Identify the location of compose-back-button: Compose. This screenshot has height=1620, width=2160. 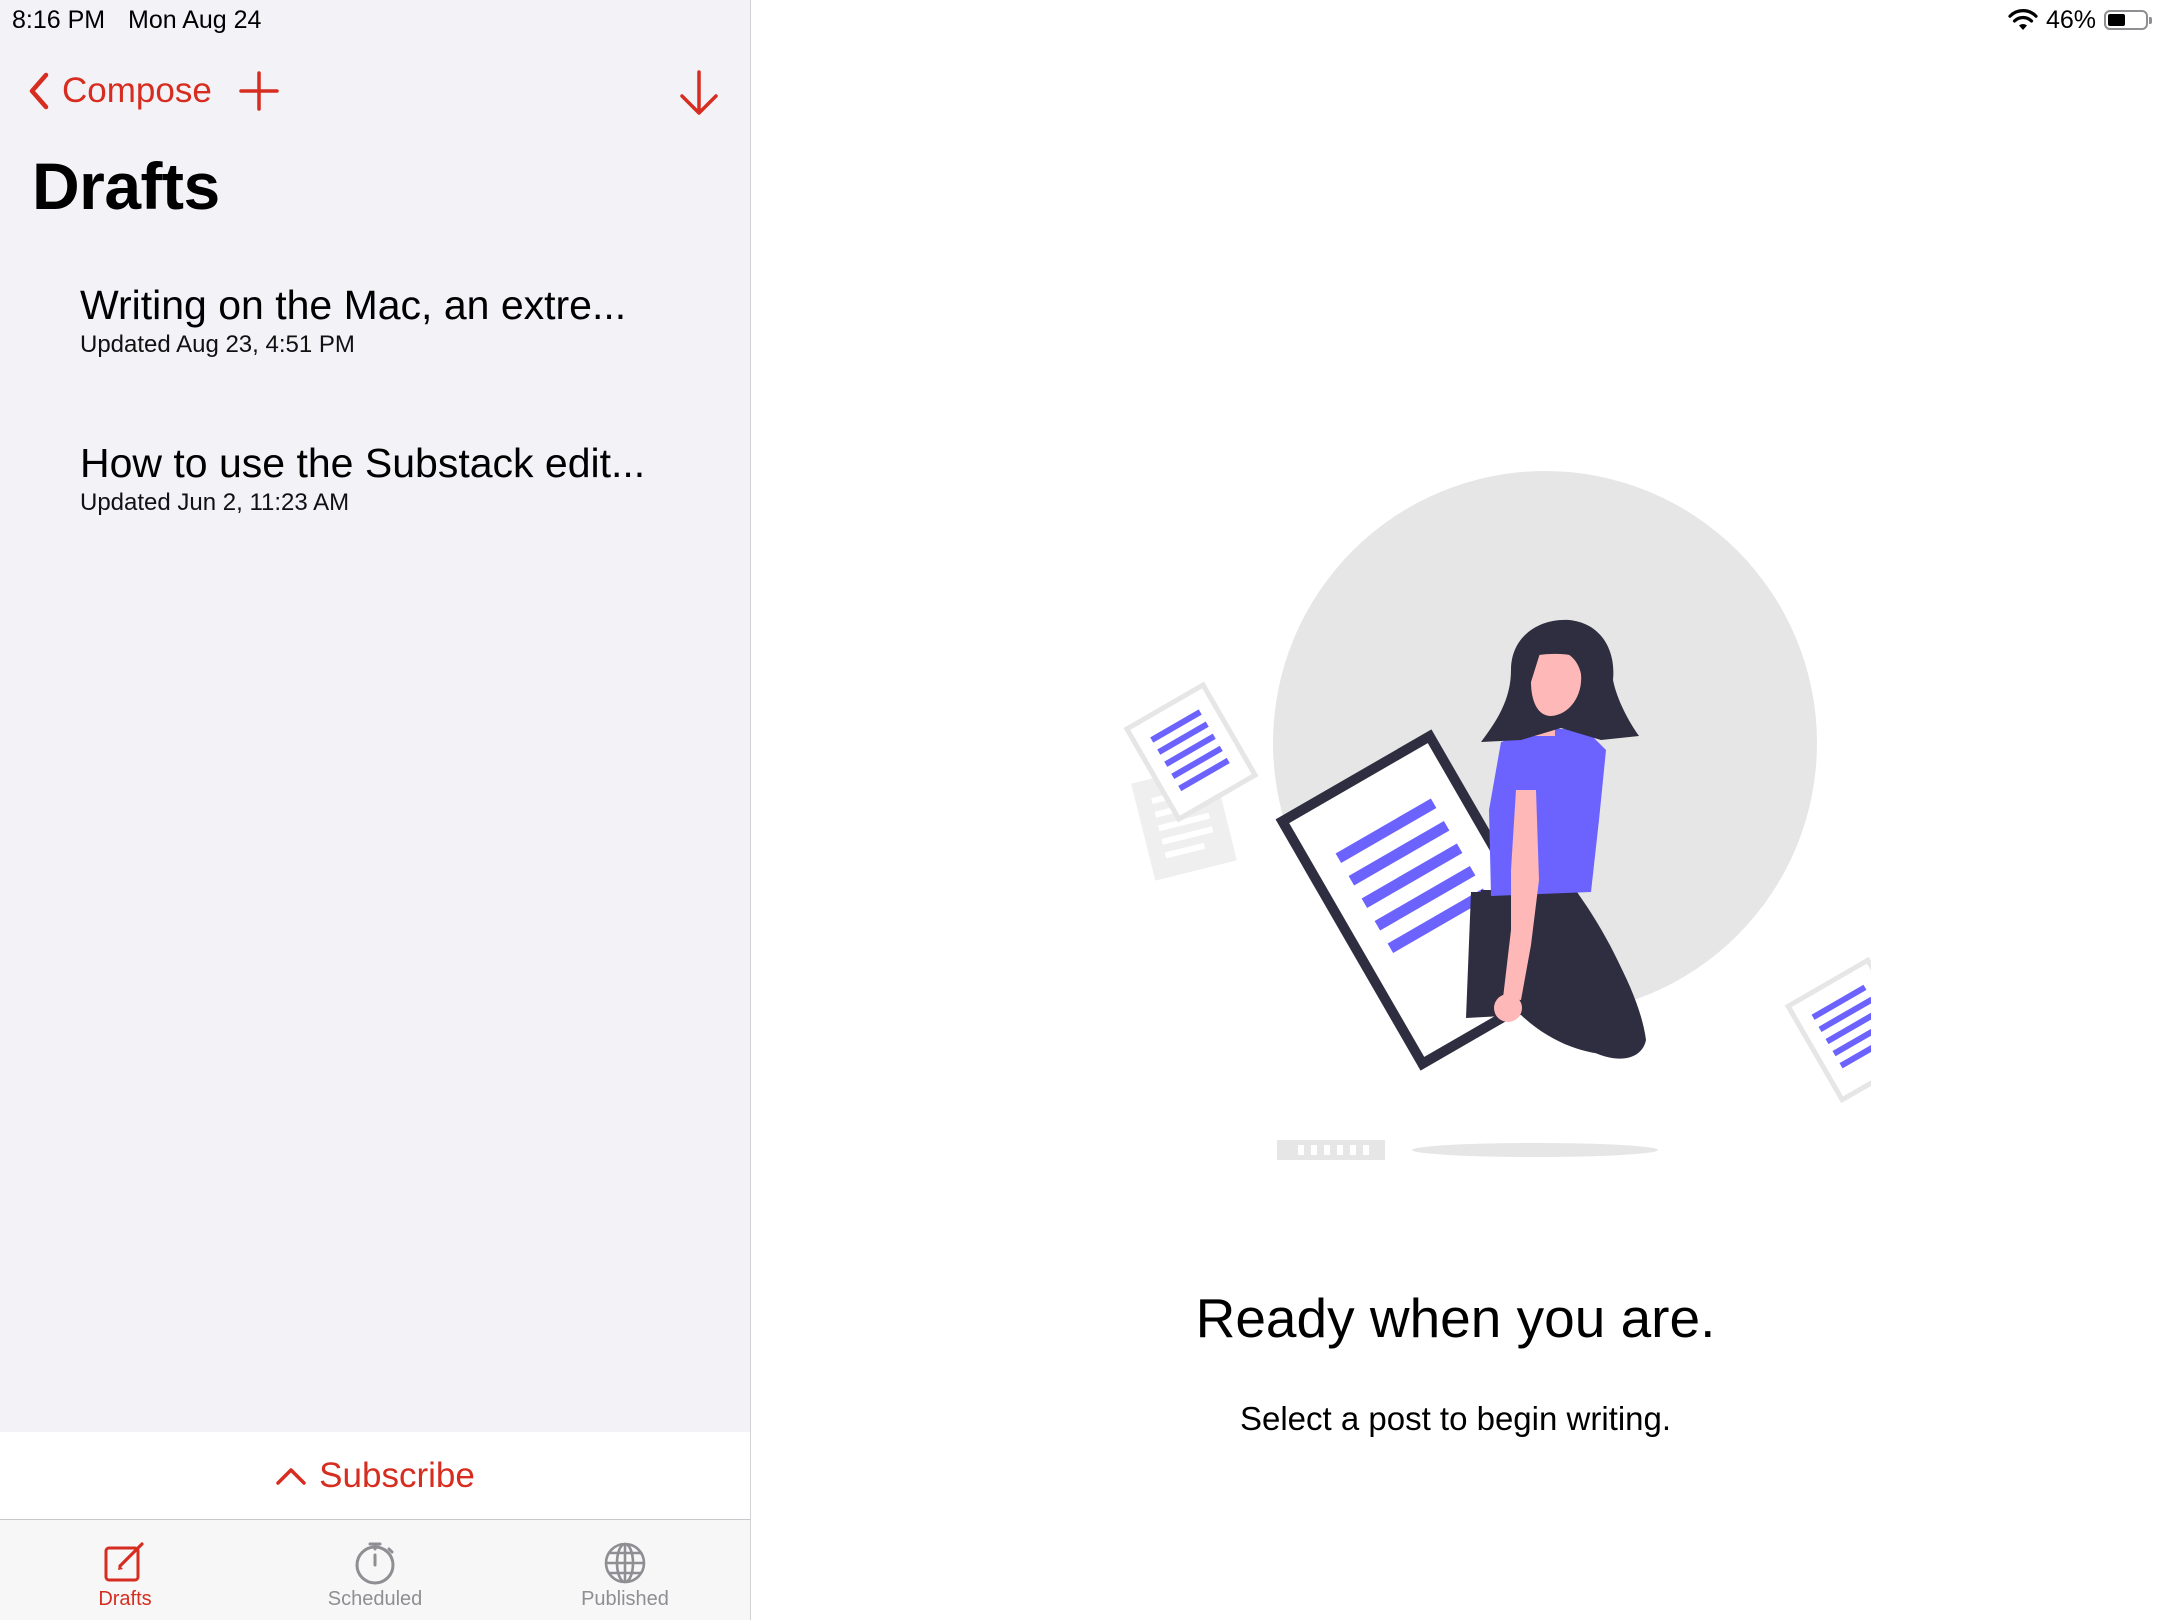
(120, 91).